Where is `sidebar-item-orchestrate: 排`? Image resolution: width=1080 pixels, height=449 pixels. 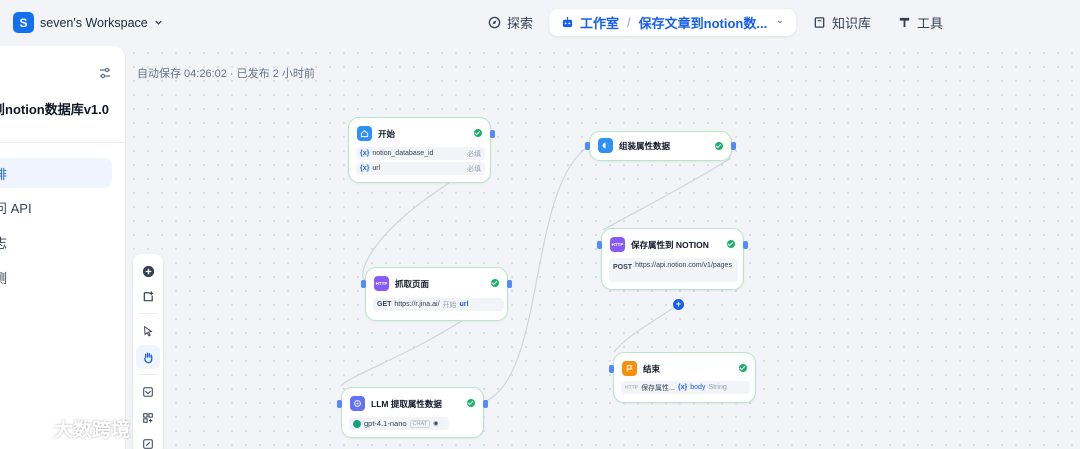
sidebar-item-orchestrate: 排 is located at coordinates (56, 173).